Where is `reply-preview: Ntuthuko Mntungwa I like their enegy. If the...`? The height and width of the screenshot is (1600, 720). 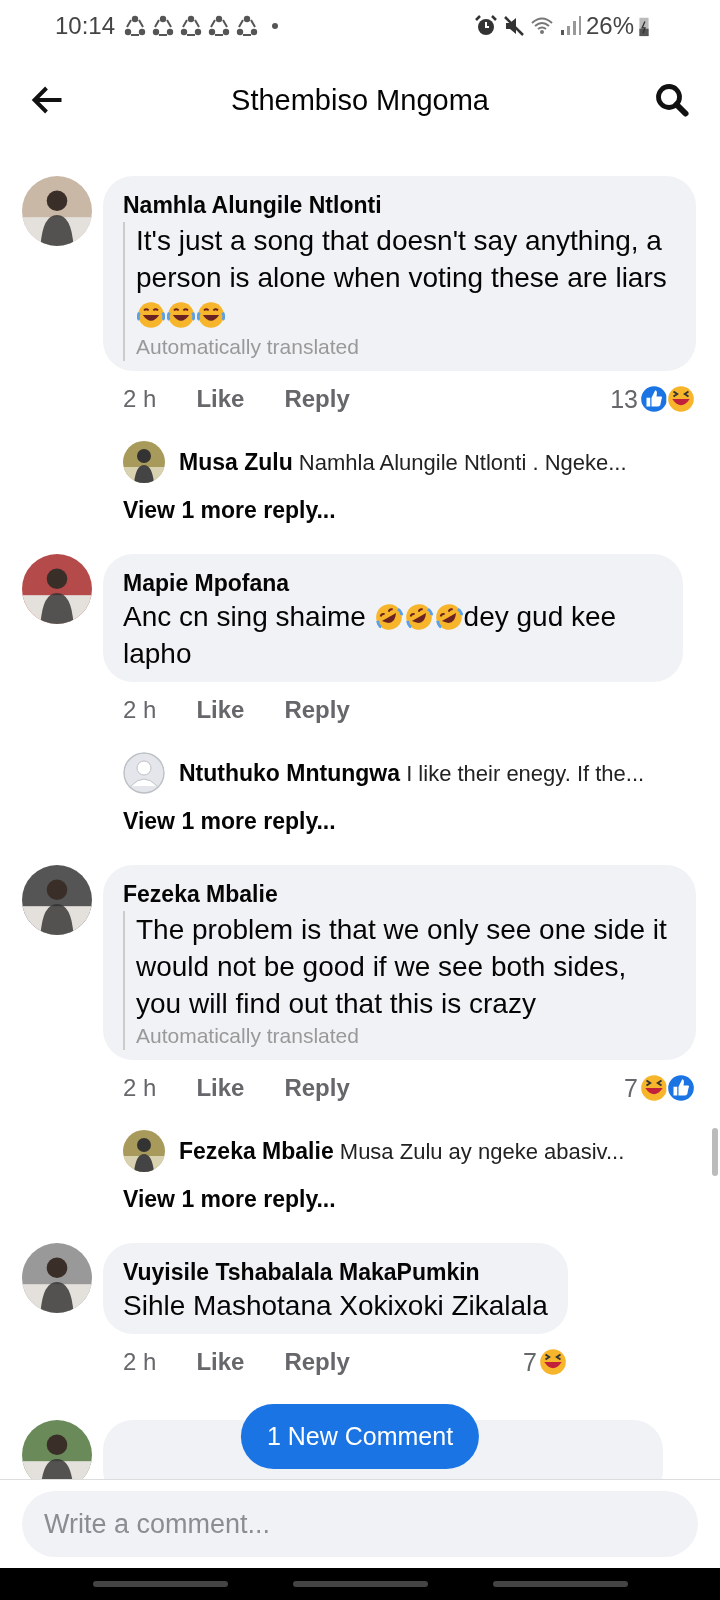 reply-preview: Ntuthuko Mntungwa I like their enegy. If the... is located at coordinates (412, 773).